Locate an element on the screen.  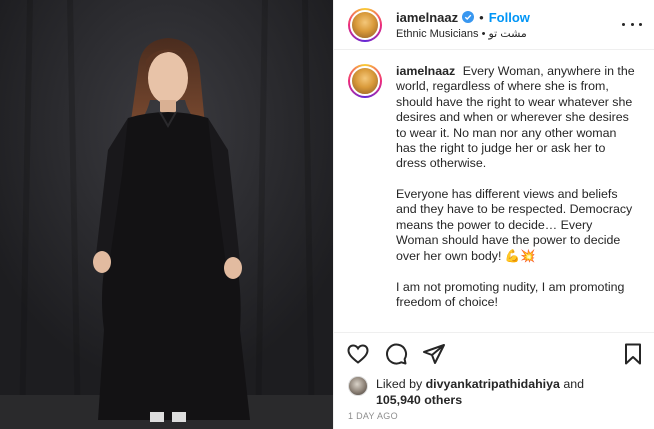
comment-icon is located at coordinates (397, 354).